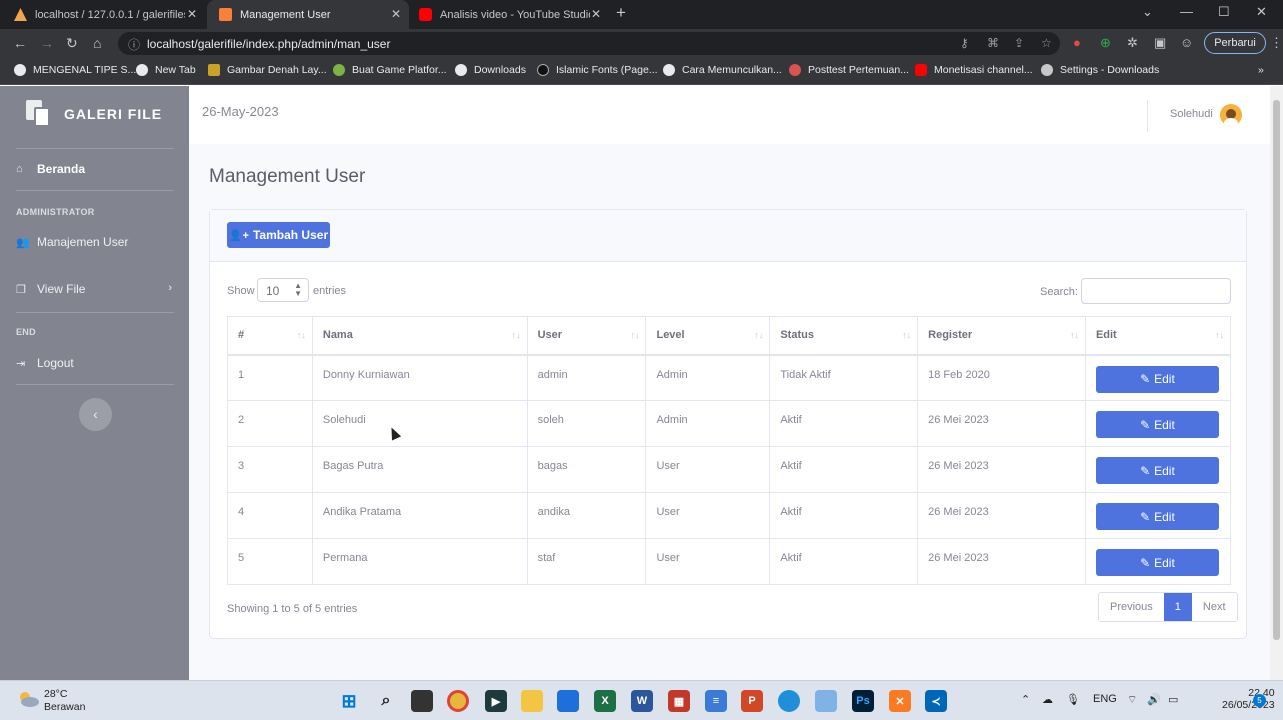  I want to click on sidepanel-icon: ▣, so click(1160, 43).